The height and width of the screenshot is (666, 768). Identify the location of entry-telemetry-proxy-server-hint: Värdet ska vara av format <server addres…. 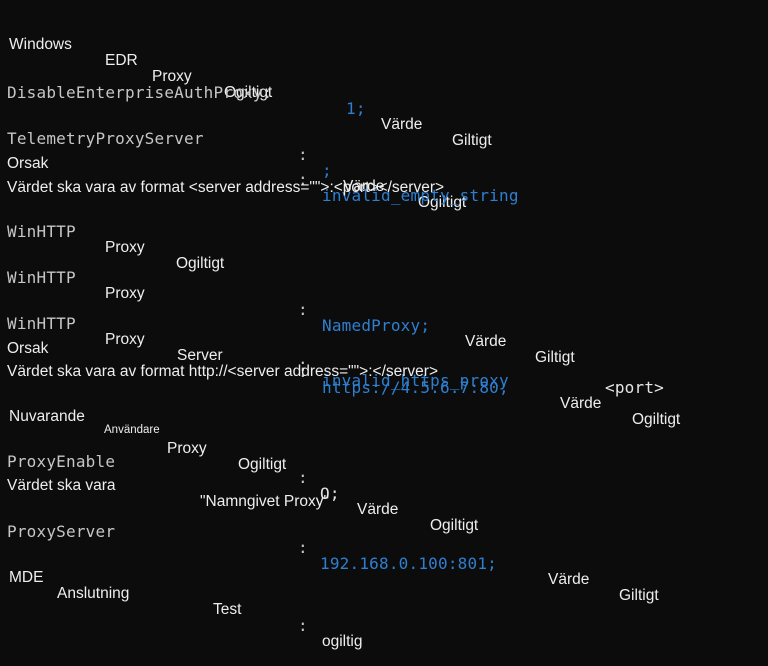
(222, 188).